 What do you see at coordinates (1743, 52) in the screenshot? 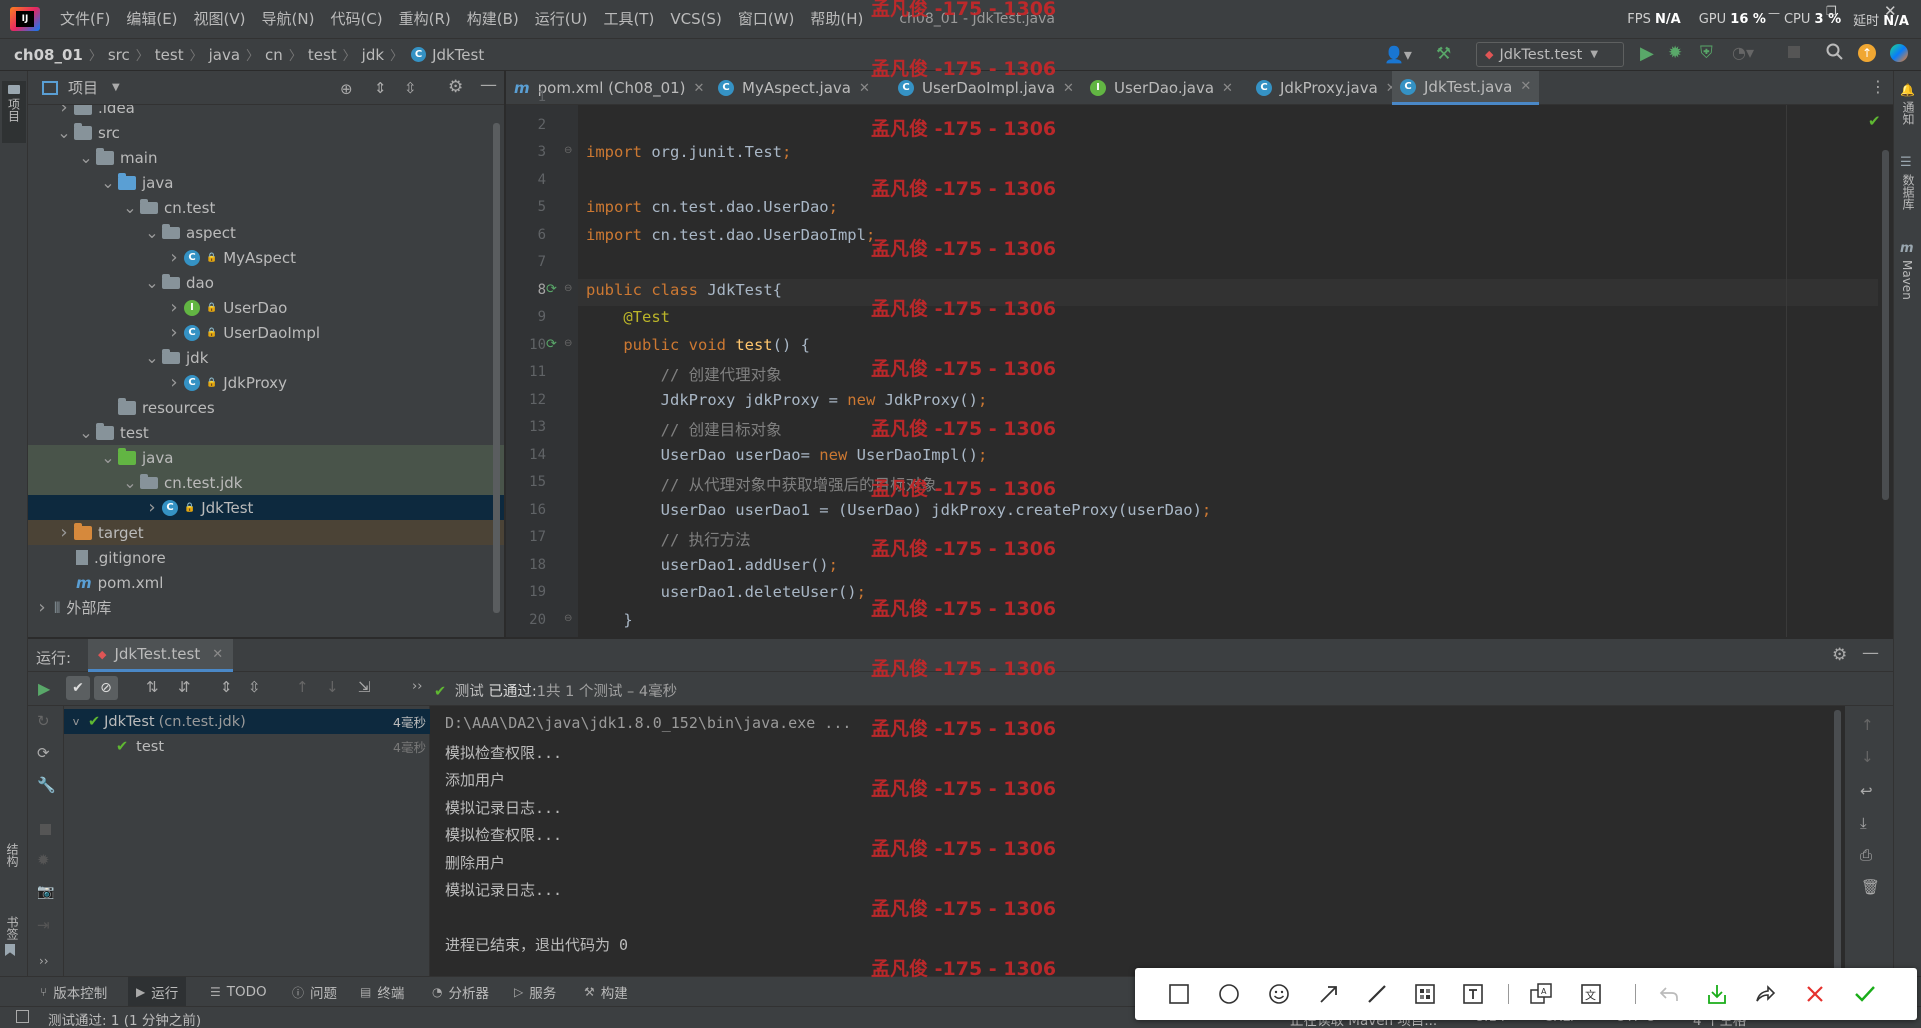
I see `profile-icon: ◔▾` at bounding box center [1743, 52].